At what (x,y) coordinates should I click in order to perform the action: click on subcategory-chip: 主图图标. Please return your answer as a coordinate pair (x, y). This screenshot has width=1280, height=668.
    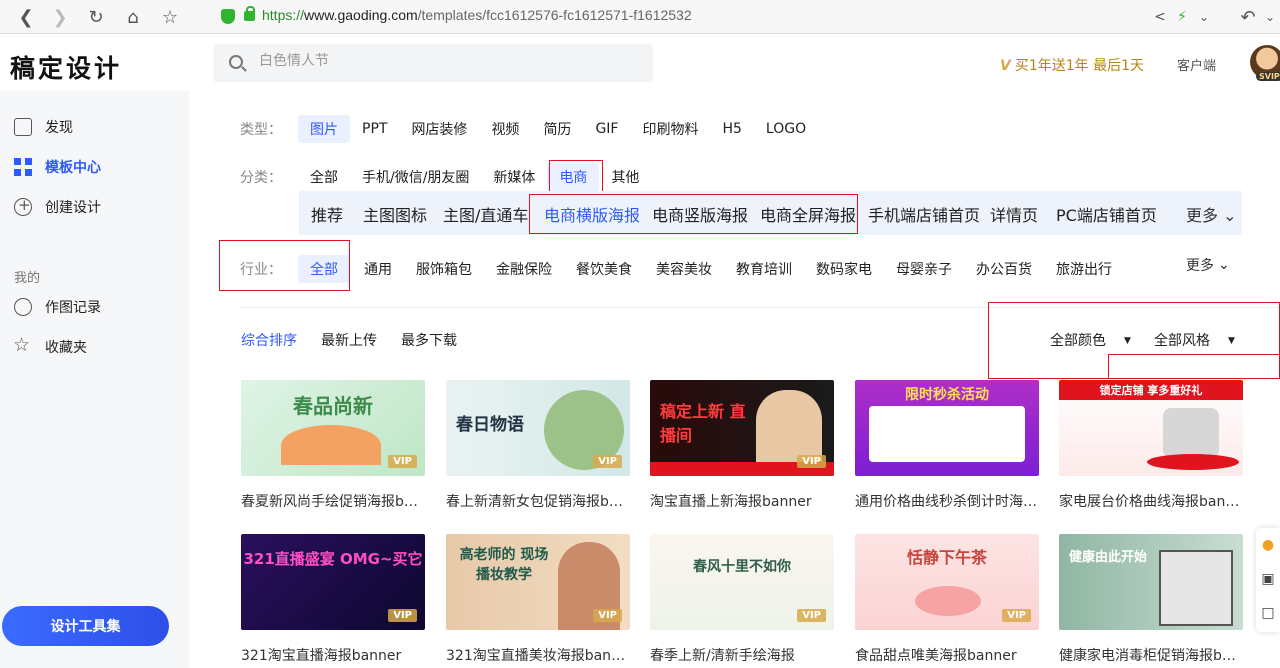
    Looking at the image, I should click on (395, 214).